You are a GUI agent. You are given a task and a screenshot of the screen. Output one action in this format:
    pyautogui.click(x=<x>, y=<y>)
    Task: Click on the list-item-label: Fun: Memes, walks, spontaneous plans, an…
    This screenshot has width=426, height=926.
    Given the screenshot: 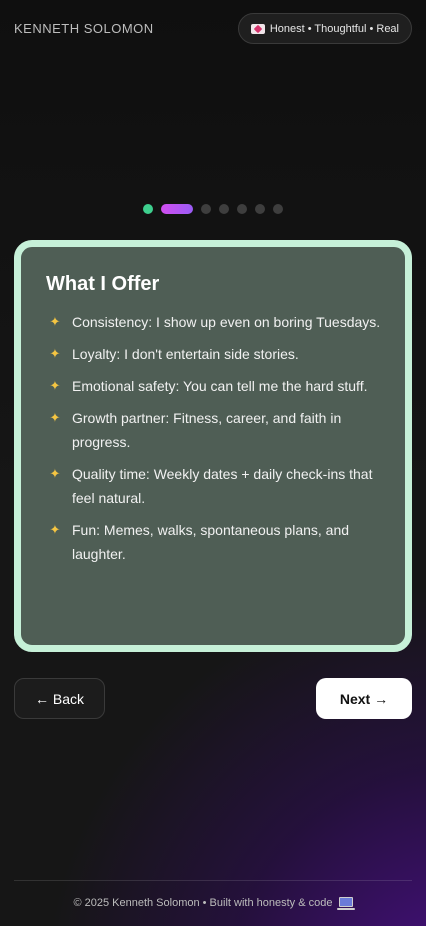 What is the action you would take?
    pyautogui.click(x=211, y=542)
    